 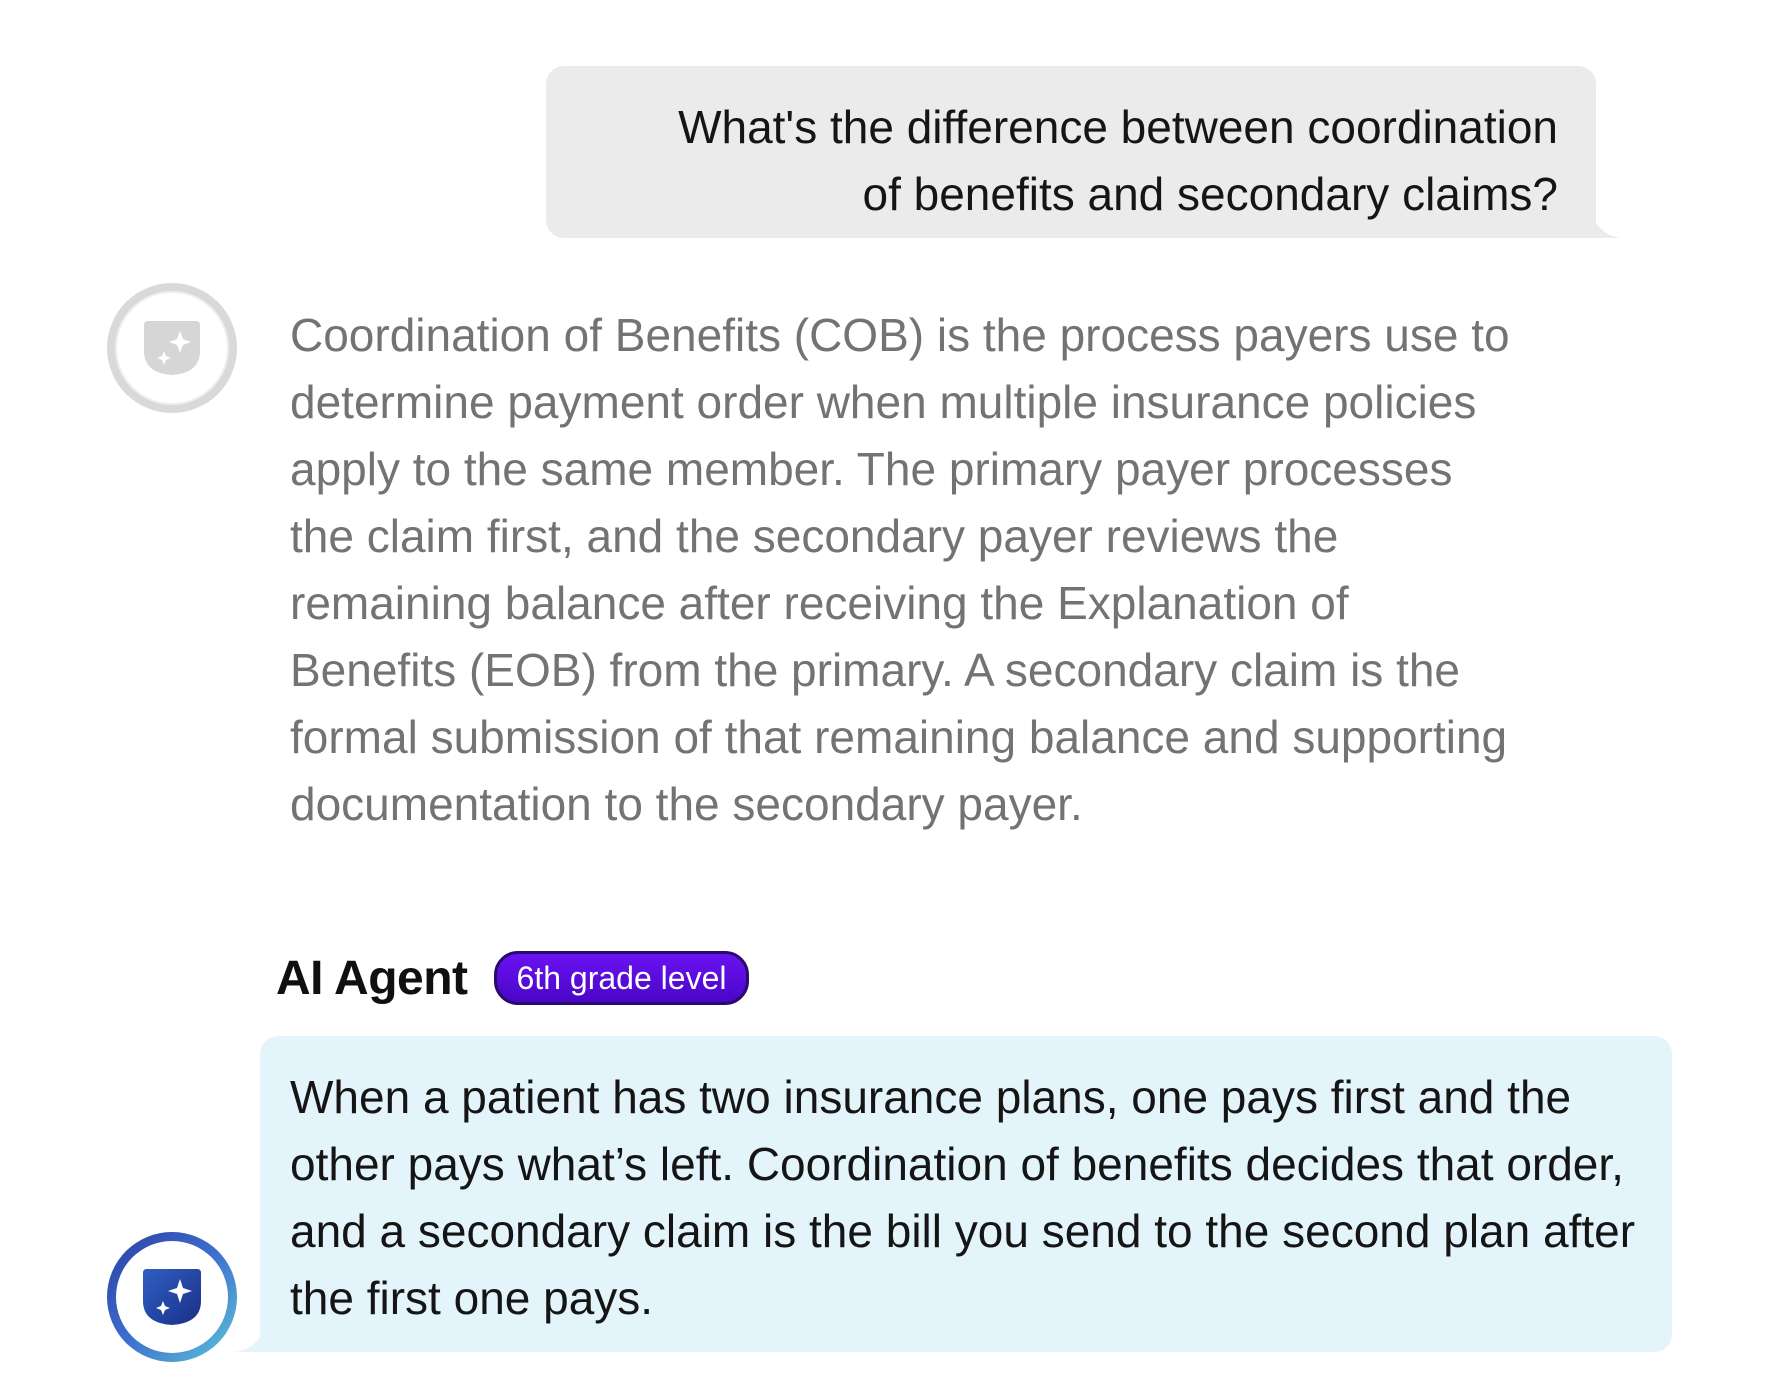 I want to click on agent-name: AI Agent, so click(x=372, y=978).